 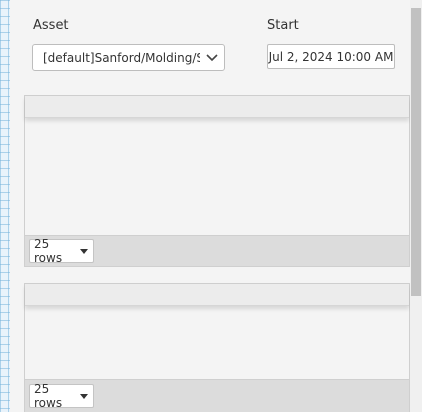 I want to click on start-date-input: Jul 2, 2024 10:00 AM, so click(x=331, y=56).